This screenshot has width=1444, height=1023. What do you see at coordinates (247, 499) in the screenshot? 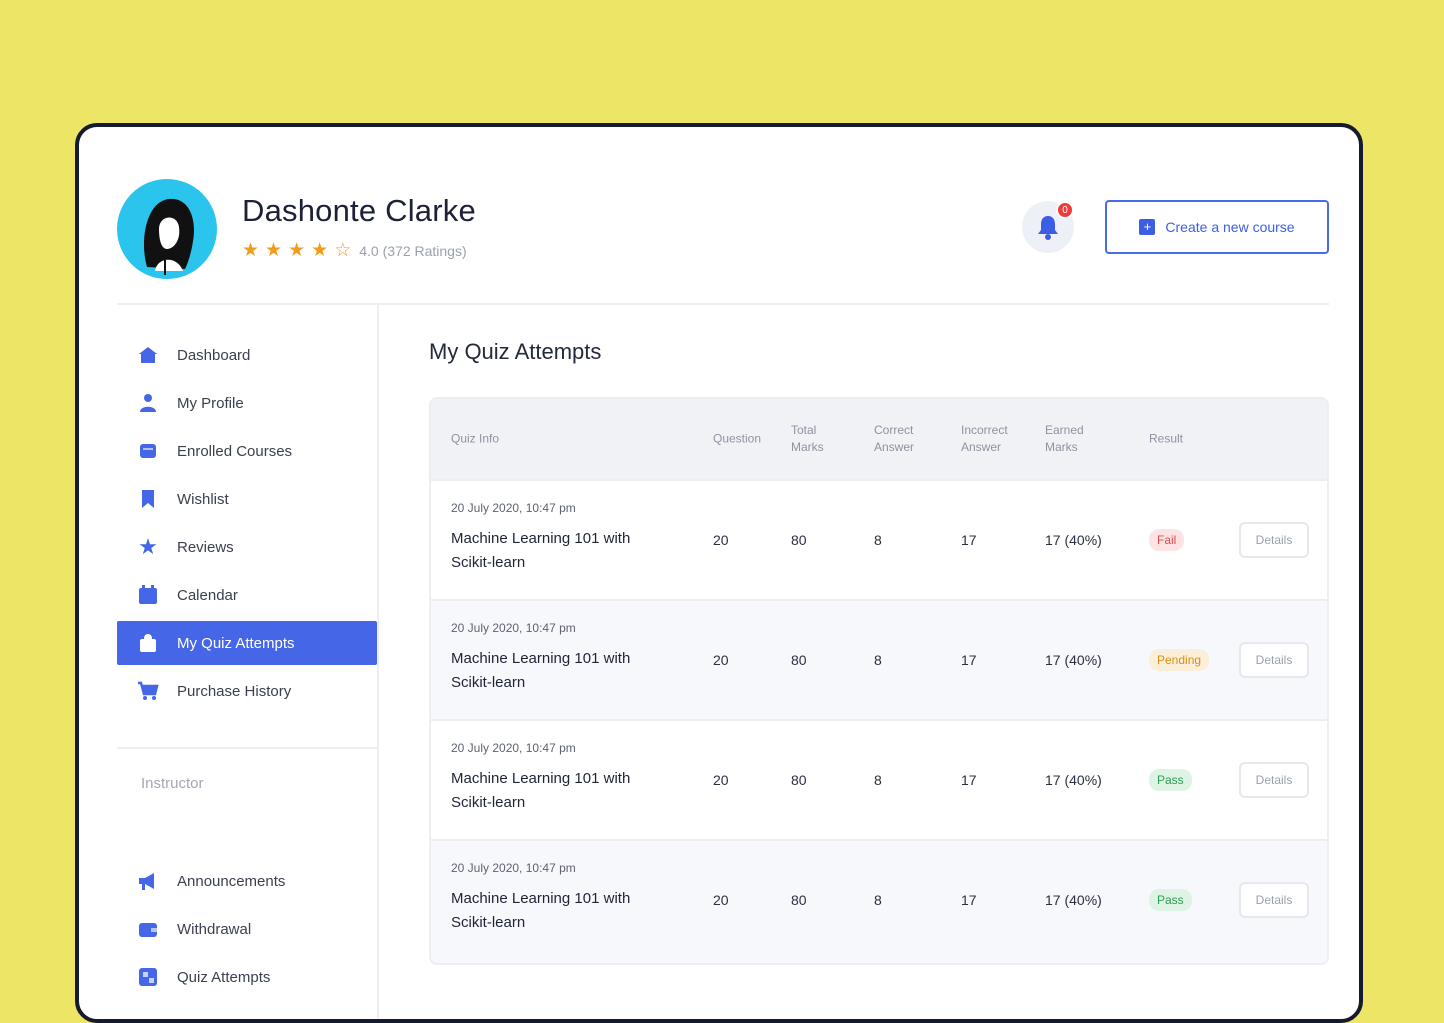
I see `sidebar-item-wishlist: Wishlist` at bounding box center [247, 499].